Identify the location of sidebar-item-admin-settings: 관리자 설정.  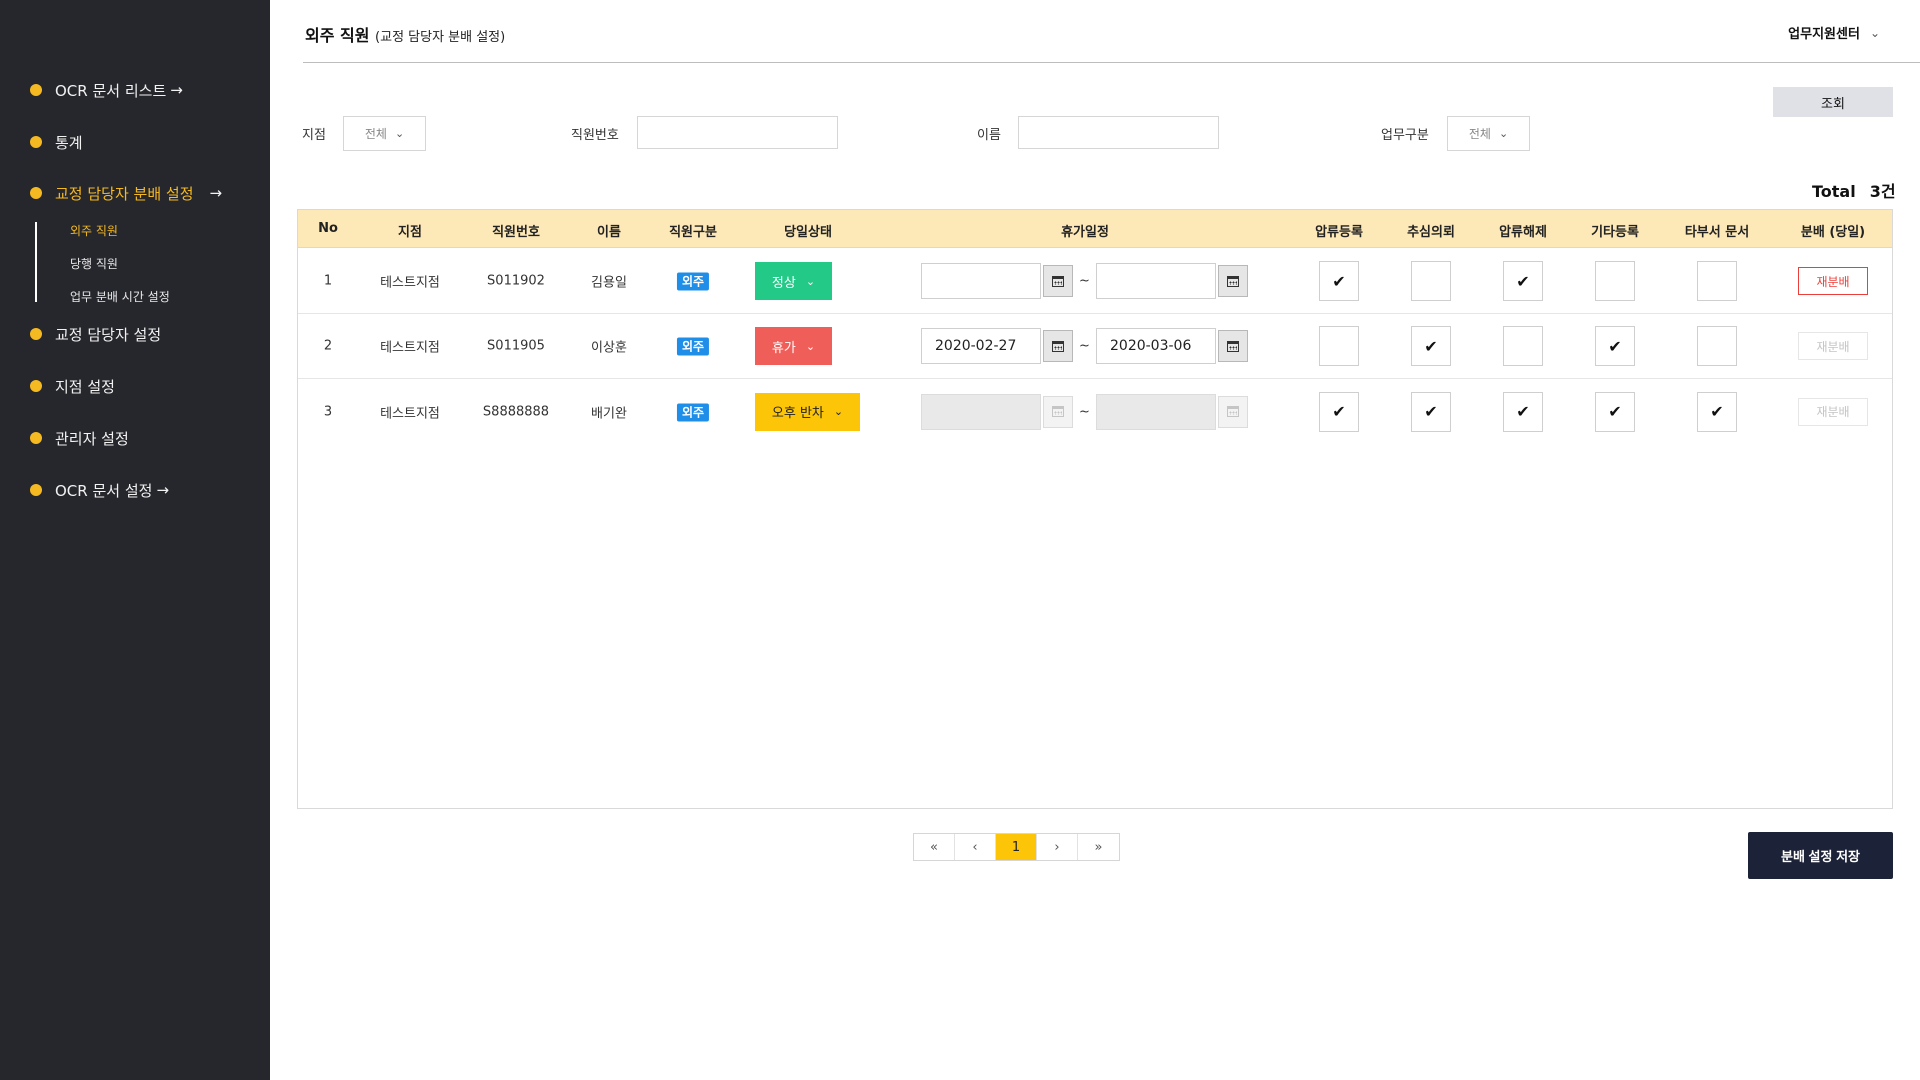
(79, 438).